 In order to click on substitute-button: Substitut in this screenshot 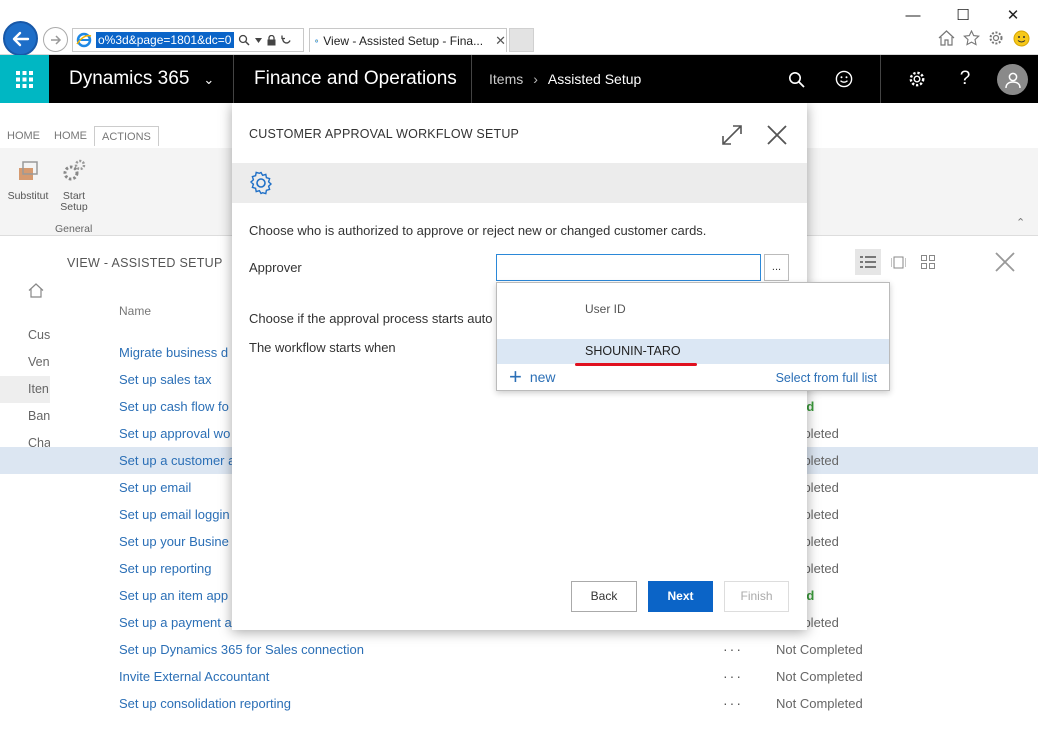, I will do `click(28, 180)`.